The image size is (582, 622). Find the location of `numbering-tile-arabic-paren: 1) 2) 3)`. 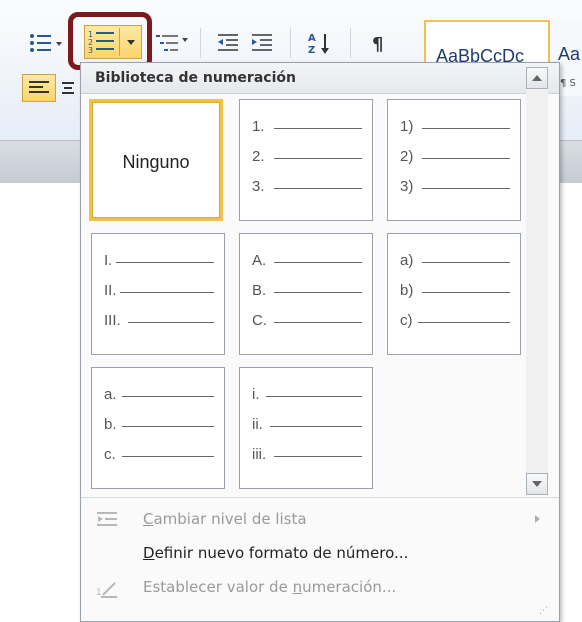

numbering-tile-arabic-paren: 1) 2) 3) is located at coordinates (454, 160).